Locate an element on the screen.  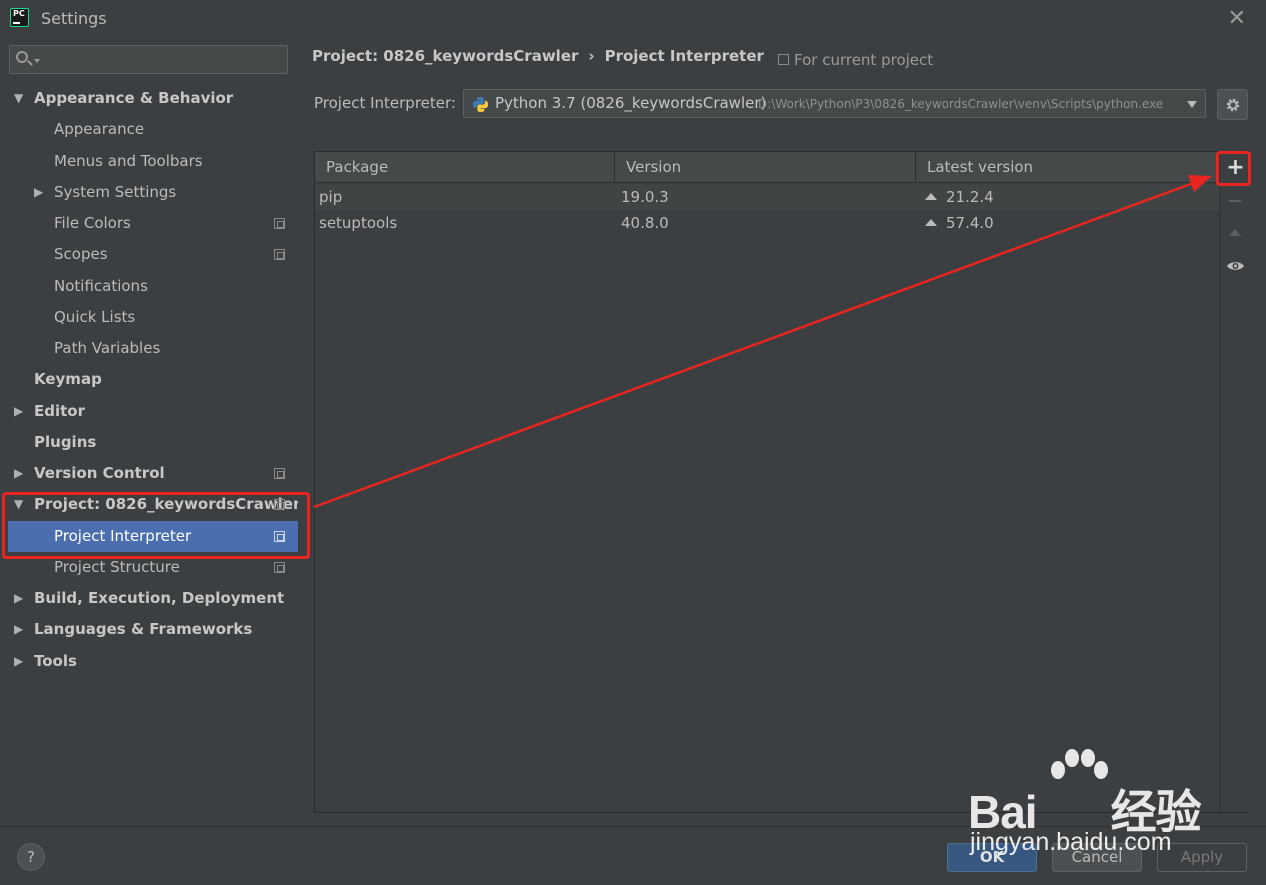
sidebar-item-label: Build, Execution, Deployment is located at coordinates (159, 598).